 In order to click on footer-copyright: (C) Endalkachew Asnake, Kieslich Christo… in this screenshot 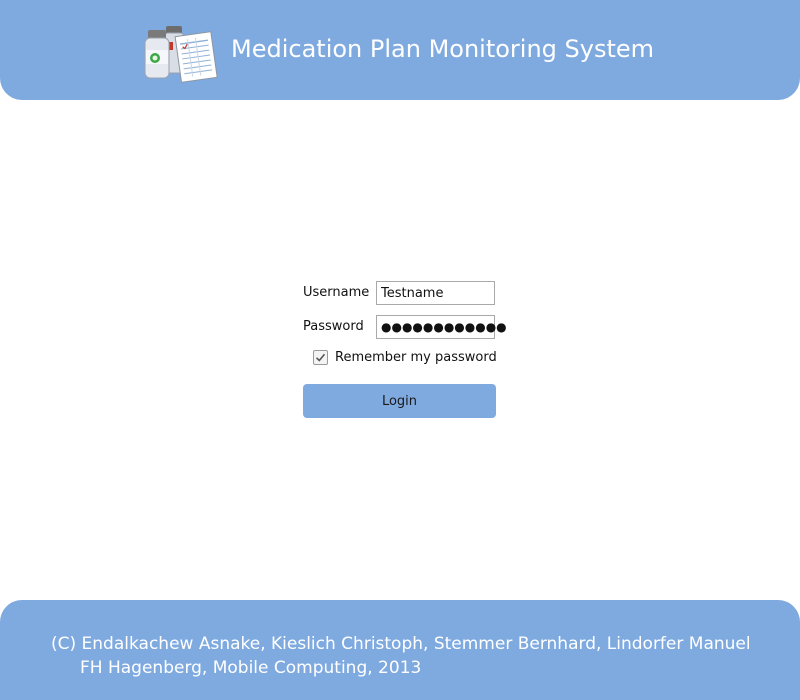, I will do `click(401, 644)`.